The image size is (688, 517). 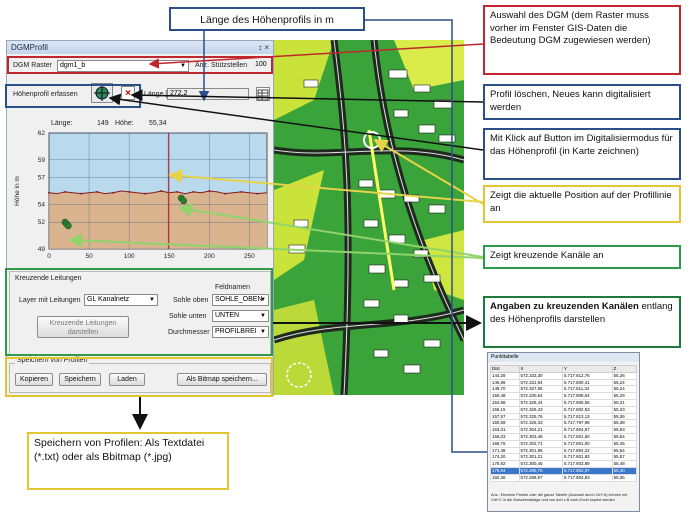 What do you see at coordinates (158, 123) in the screenshot?
I see `readout-hoehe-value: 55,34` at bounding box center [158, 123].